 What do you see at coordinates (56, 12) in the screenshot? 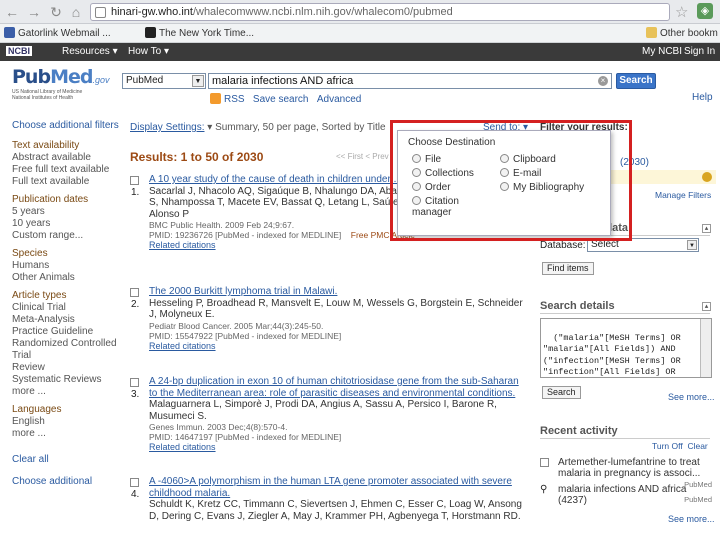
I see `reload-icon: ↻` at bounding box center [56, 12].